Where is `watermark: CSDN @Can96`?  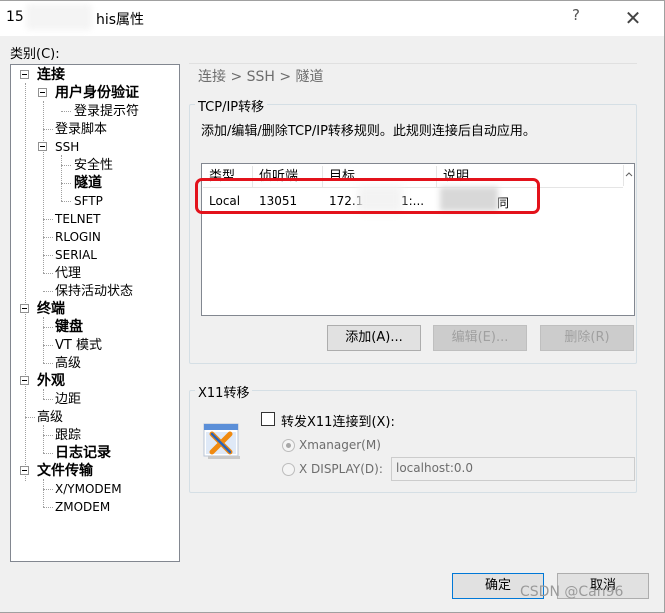 watermark: CSDN @Can96 is located at coordinates (572, 592).